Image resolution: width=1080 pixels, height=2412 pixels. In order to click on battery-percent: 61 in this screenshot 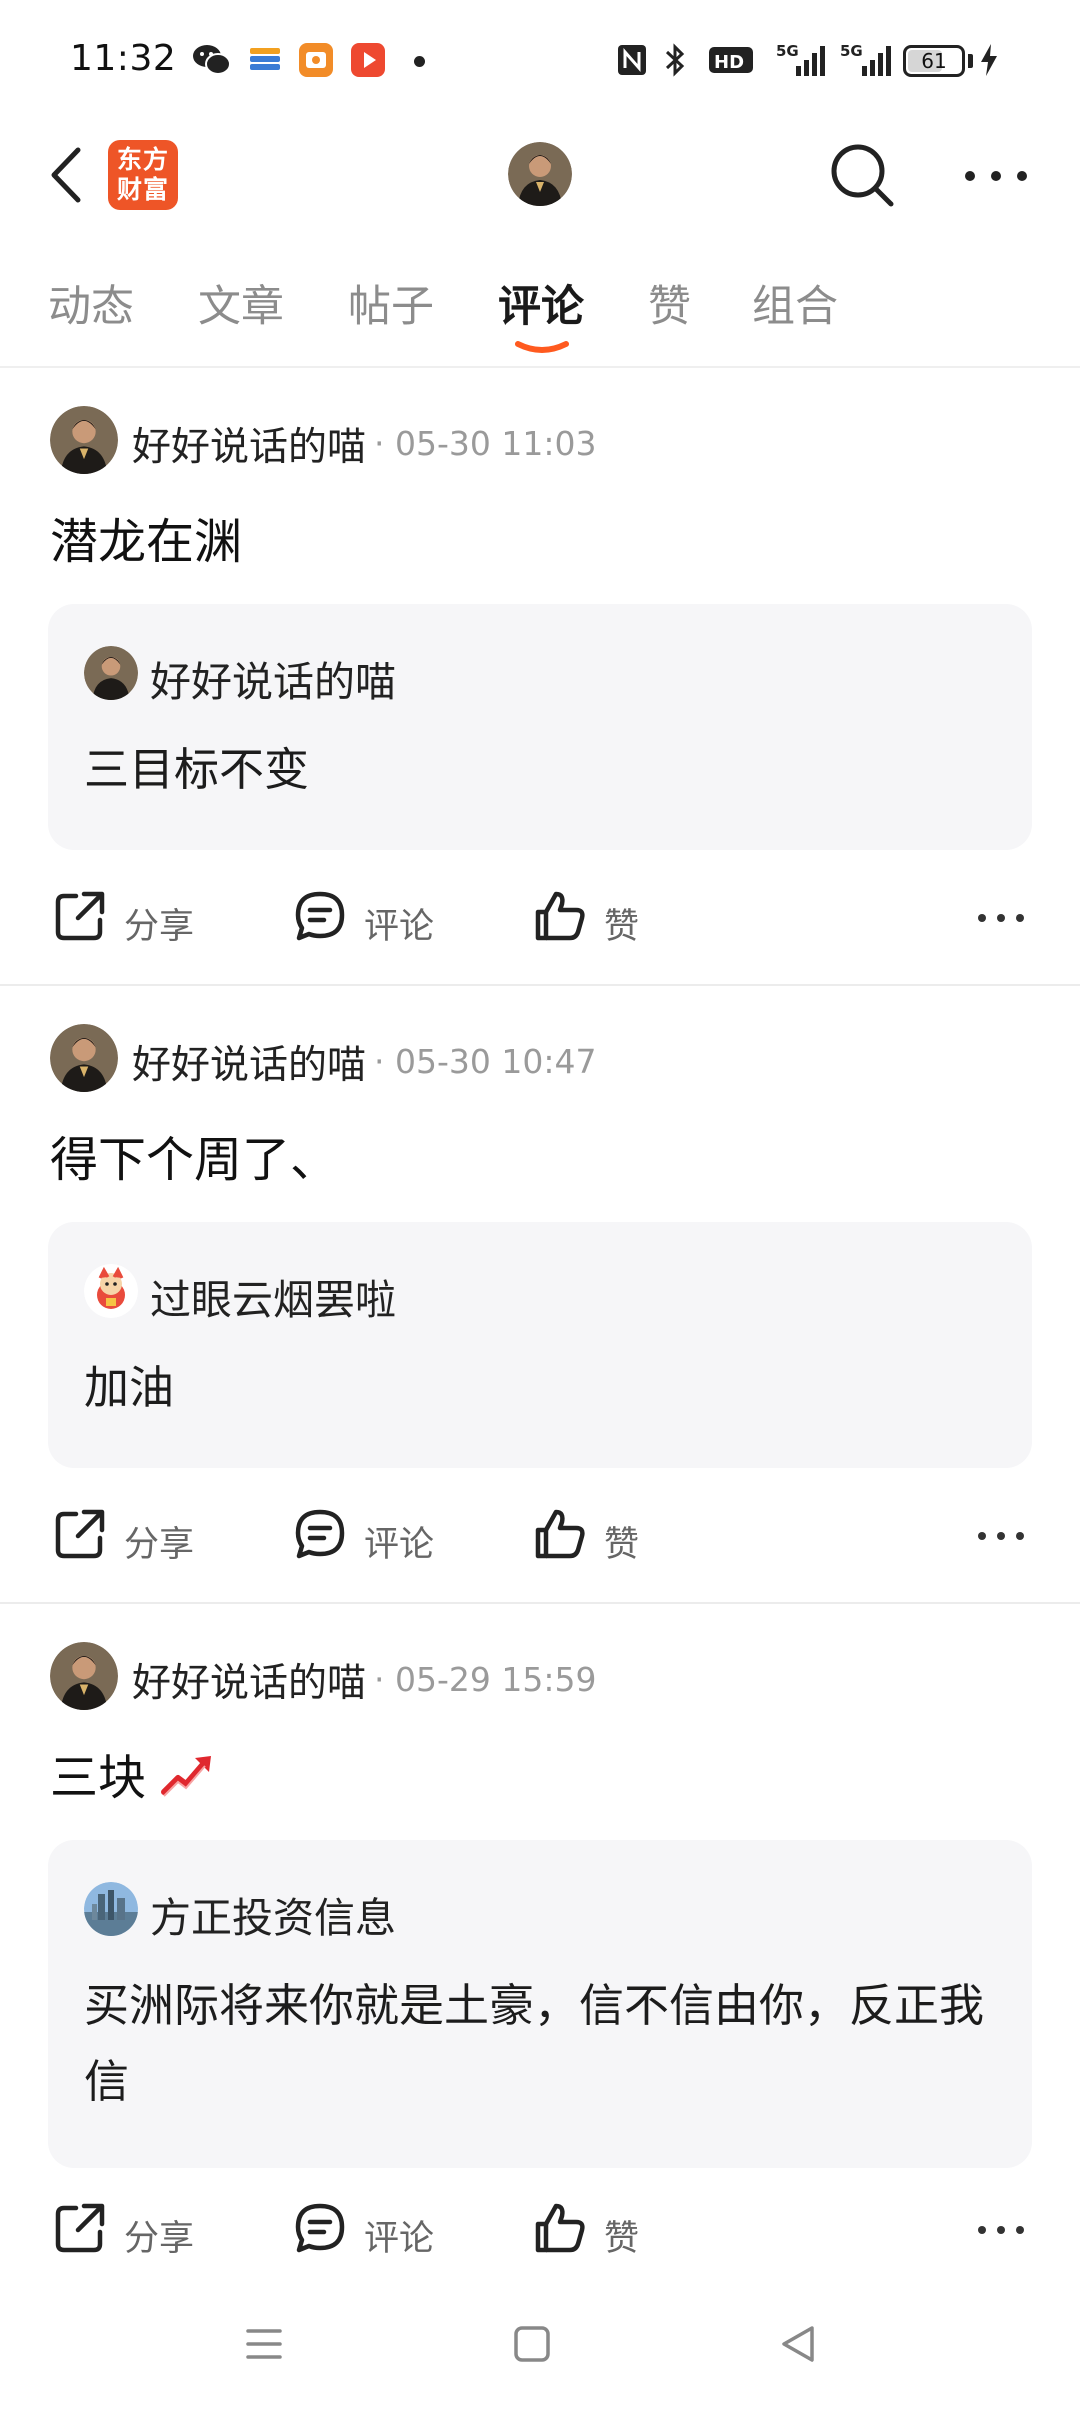, I will do `click(934, 61)`.